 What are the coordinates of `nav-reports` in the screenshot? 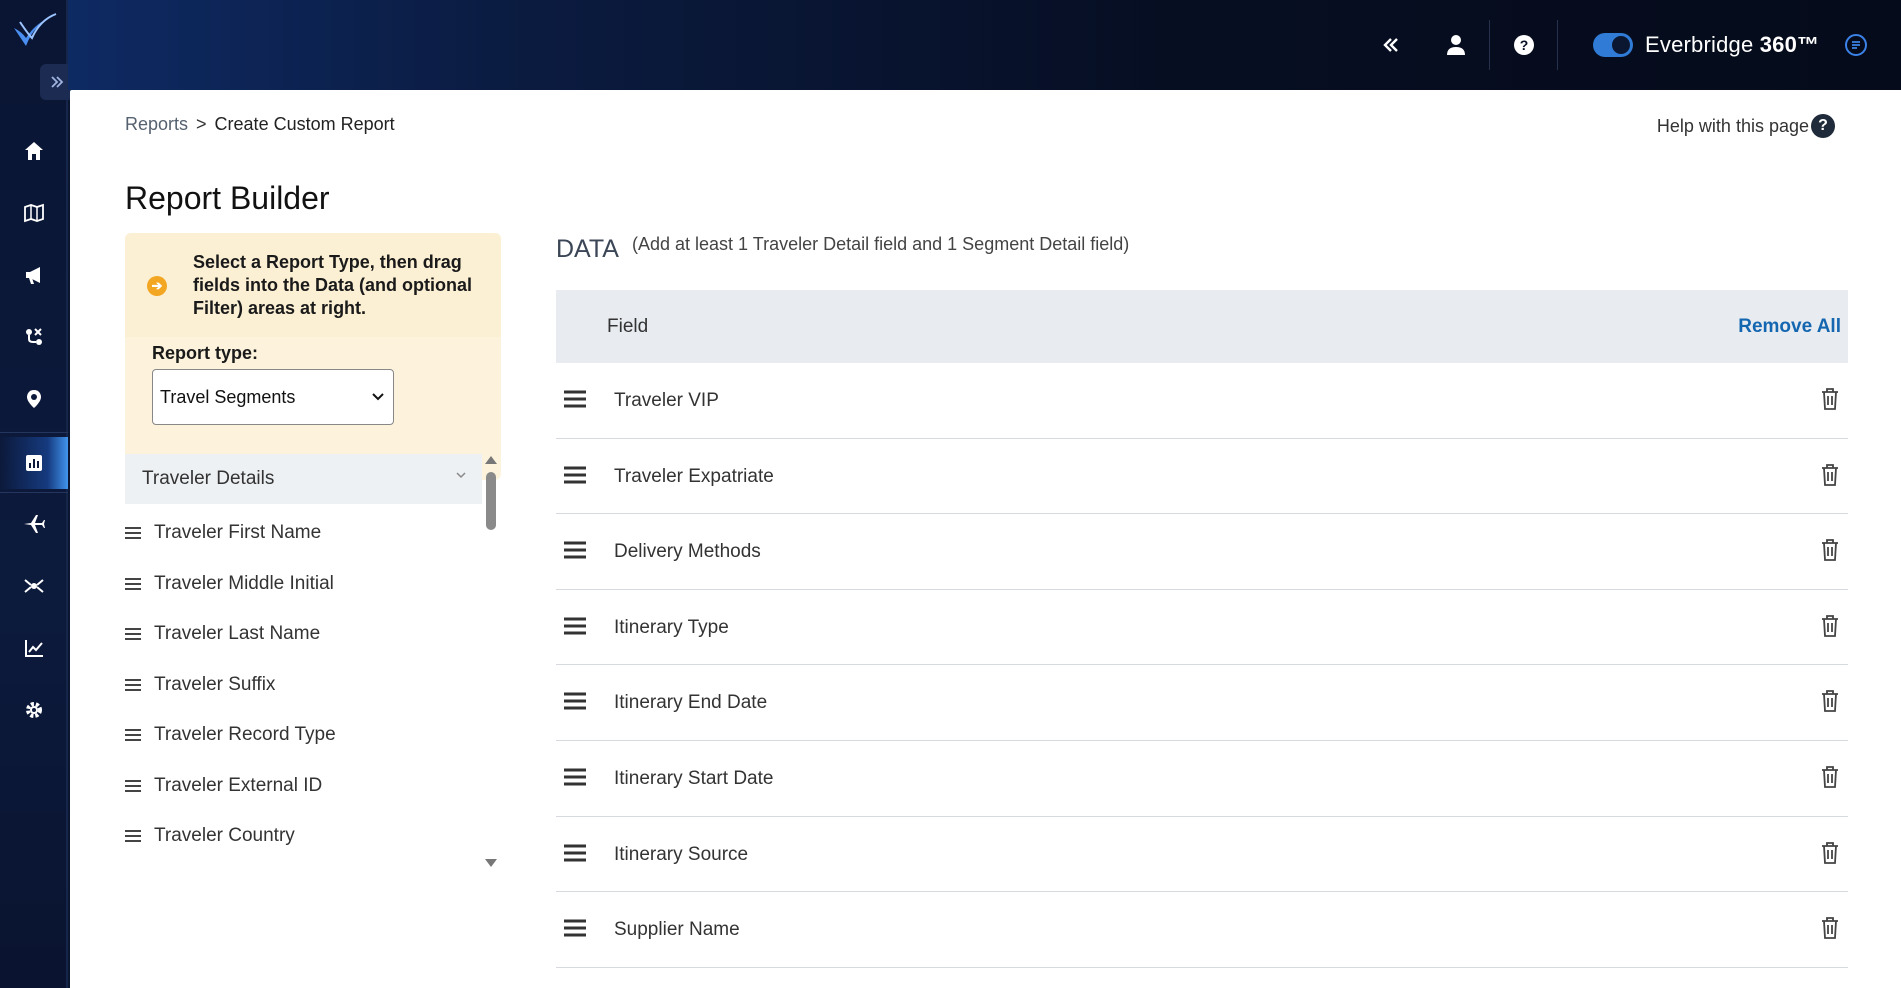 It's located at (34, 463).